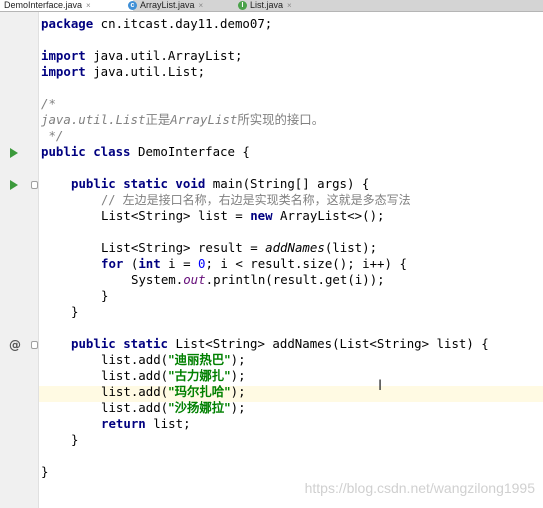  Describe the element at coordinates (48, 103) in the screenshot. I see `code-line: /*` at that location.